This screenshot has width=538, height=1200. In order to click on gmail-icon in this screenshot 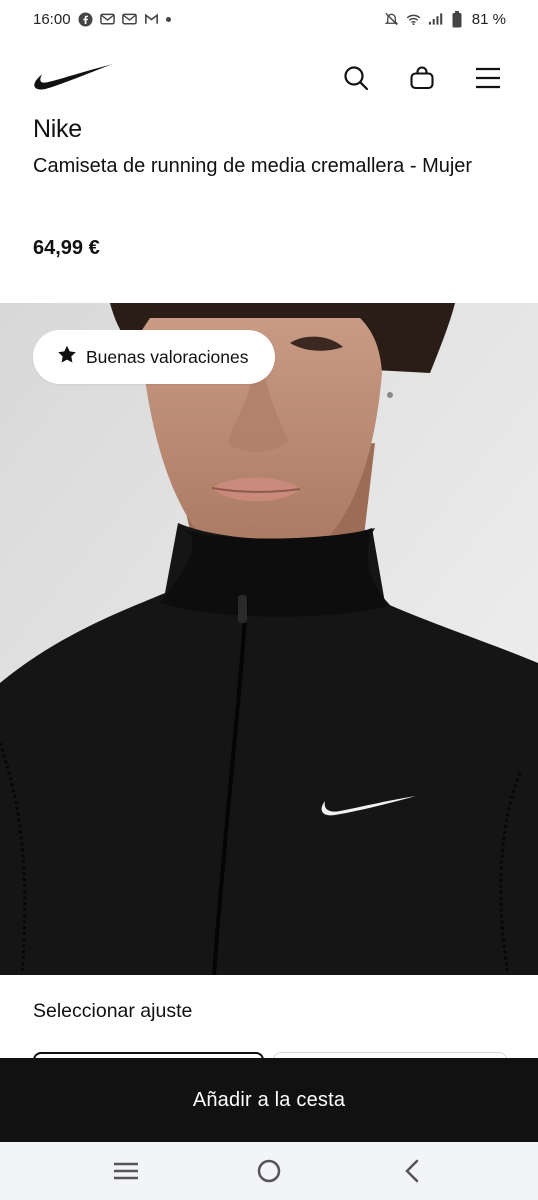, I will do `click(151, 19)`.